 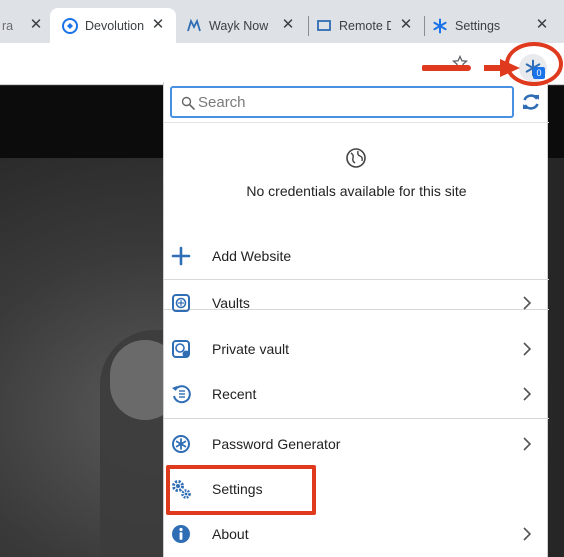 I want to click on menu-item-password-generator: Password Generator, so click(x=356, y=444).